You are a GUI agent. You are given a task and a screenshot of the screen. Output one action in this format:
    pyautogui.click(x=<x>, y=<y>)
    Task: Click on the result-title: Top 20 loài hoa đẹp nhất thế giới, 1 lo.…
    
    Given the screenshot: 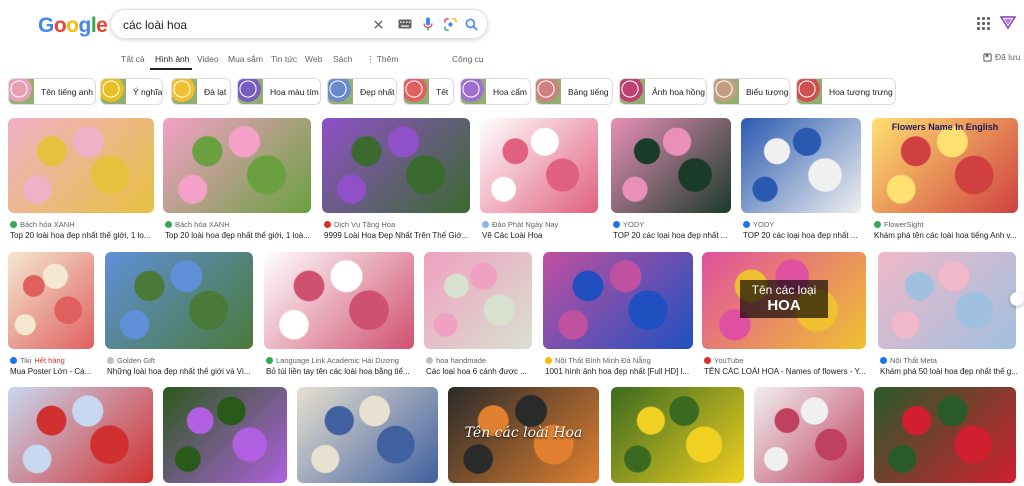 What is the action you would take?
    pyautogui.click(x=87, y=235)
    